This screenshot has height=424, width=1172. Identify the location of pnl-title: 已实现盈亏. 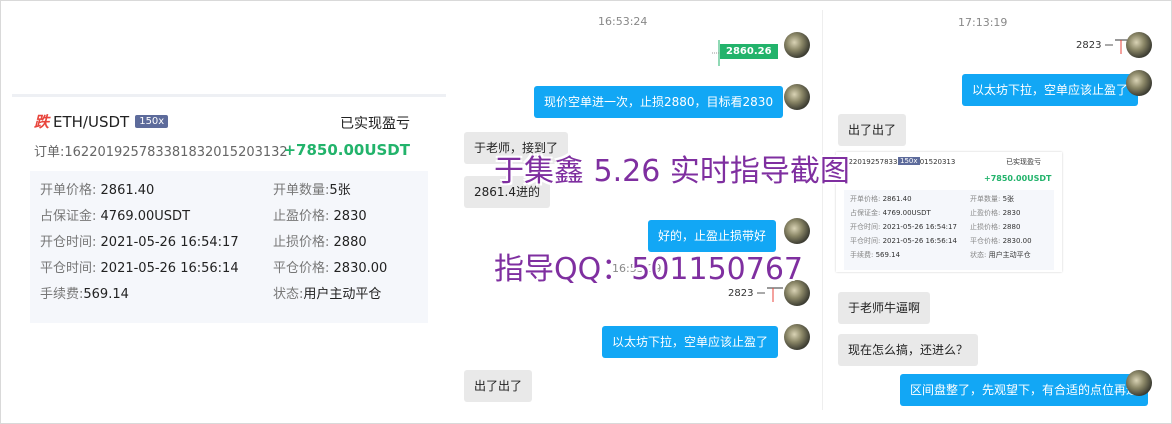
(375, 124).